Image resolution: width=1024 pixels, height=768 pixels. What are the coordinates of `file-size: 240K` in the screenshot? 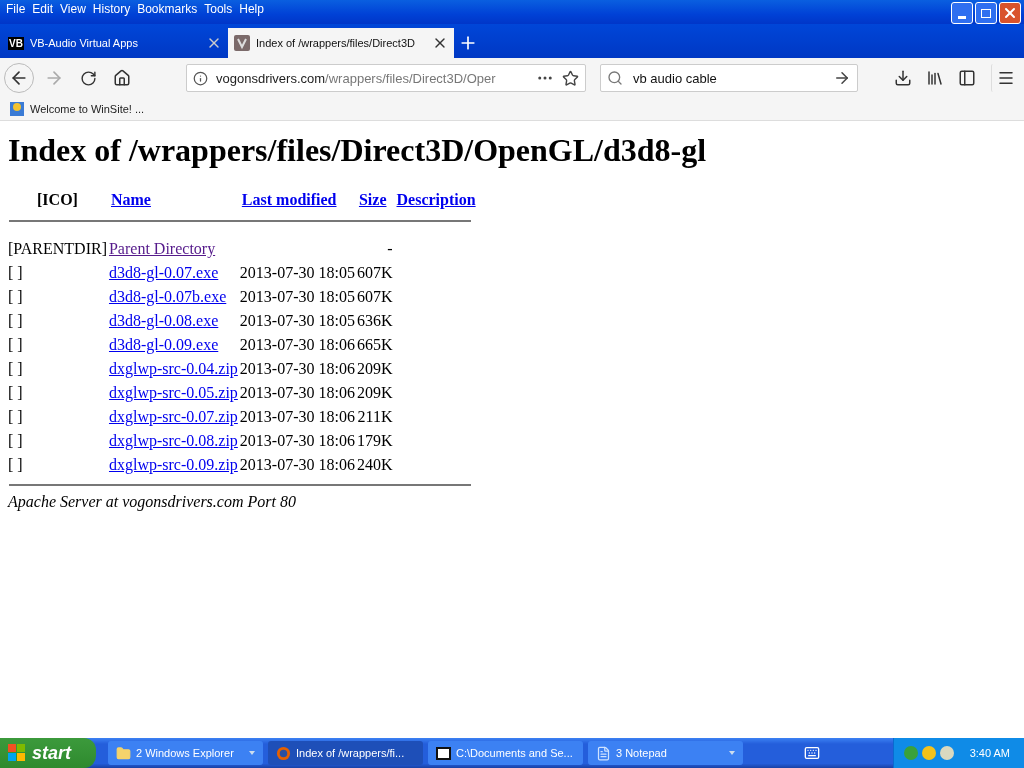 It's located at (374, 464).